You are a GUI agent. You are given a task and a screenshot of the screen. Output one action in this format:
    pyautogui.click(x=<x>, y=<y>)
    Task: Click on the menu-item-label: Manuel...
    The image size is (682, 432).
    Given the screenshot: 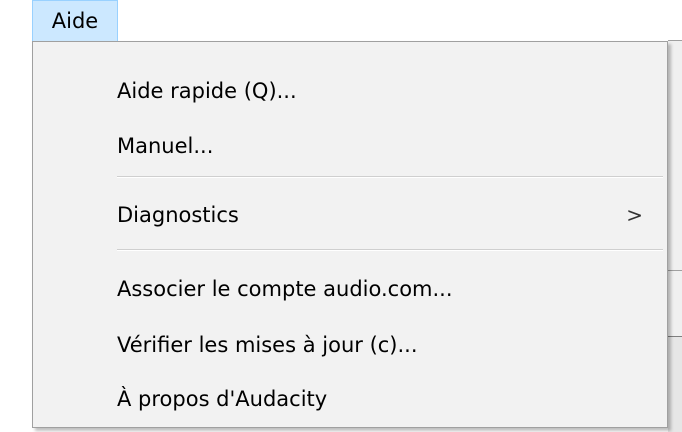 What is the action you would take?
    pyautogui.click(x=165, y=146)
    